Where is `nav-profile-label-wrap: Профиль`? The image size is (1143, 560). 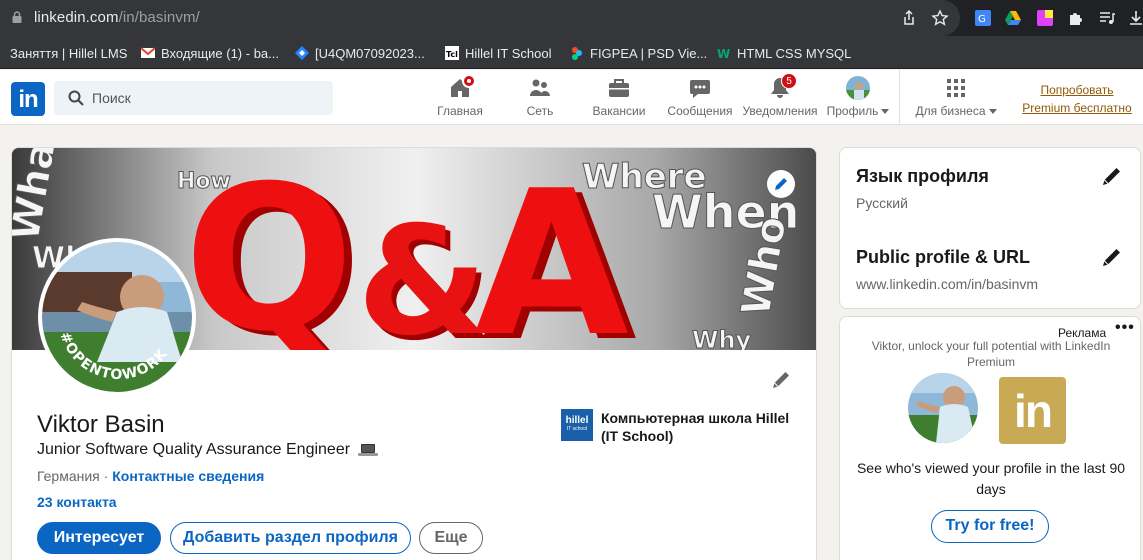
nav-profile-label-wrap: Профиль is located at coordinates (858, 111).